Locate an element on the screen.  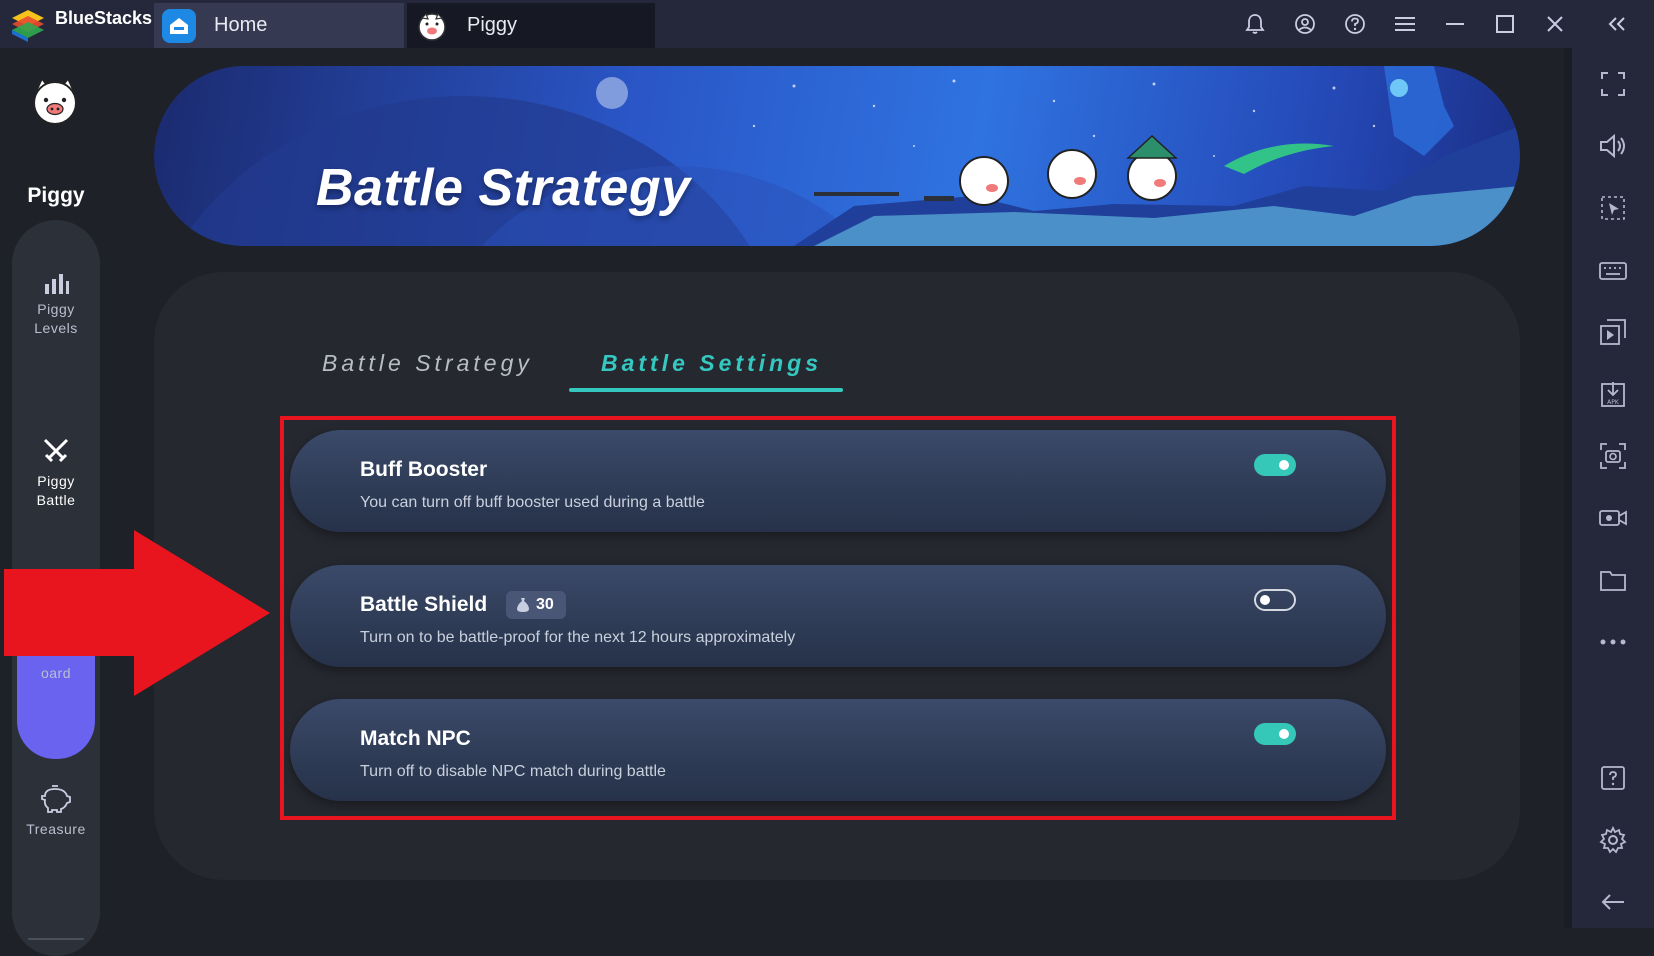
maximize-icon is located at coordinates (1505, 24).